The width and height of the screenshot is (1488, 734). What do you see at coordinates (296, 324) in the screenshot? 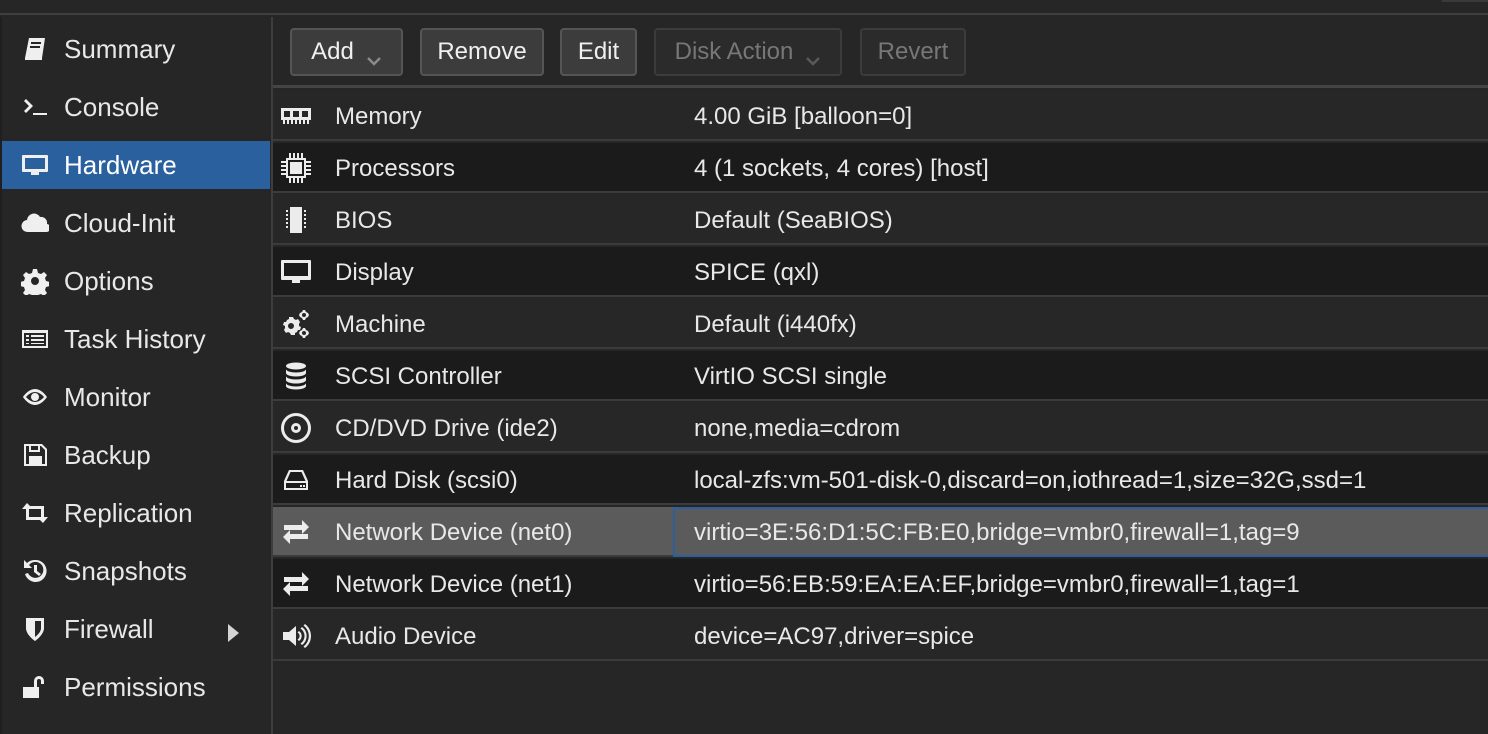
I see `cogs-icon` at bounding box center [296, 324].